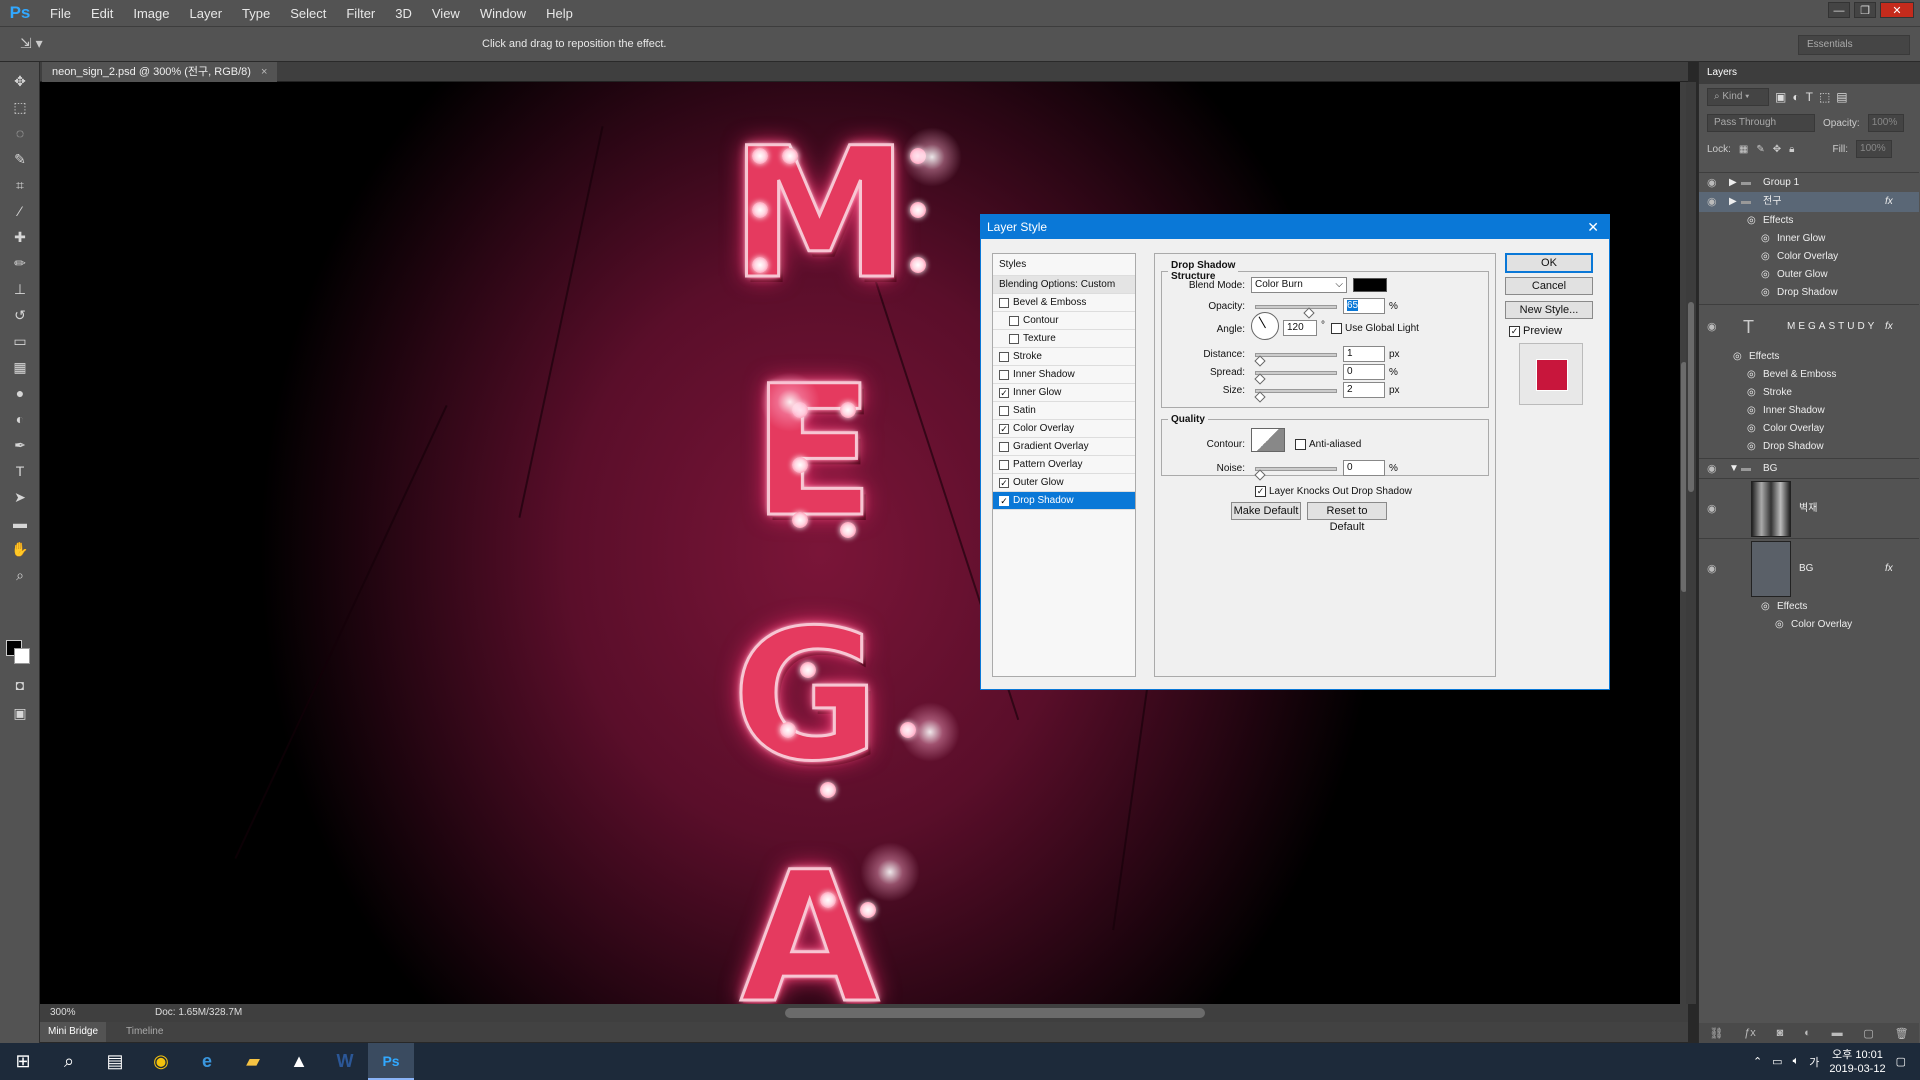 Image resolution: width=1920 pixels, height=1080 pixels. Describe the element at coordinates (308, 13) in the screenshot. I see `menu-select: Select` at that location.